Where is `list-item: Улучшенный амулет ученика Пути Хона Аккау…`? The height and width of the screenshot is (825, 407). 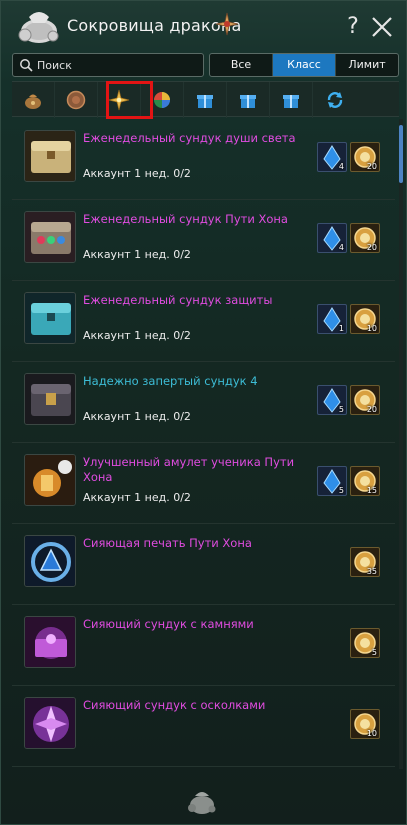 list-item: Улучшенный амулет ученика Пути Хона Аккау… is located at coordinates (203, 483).